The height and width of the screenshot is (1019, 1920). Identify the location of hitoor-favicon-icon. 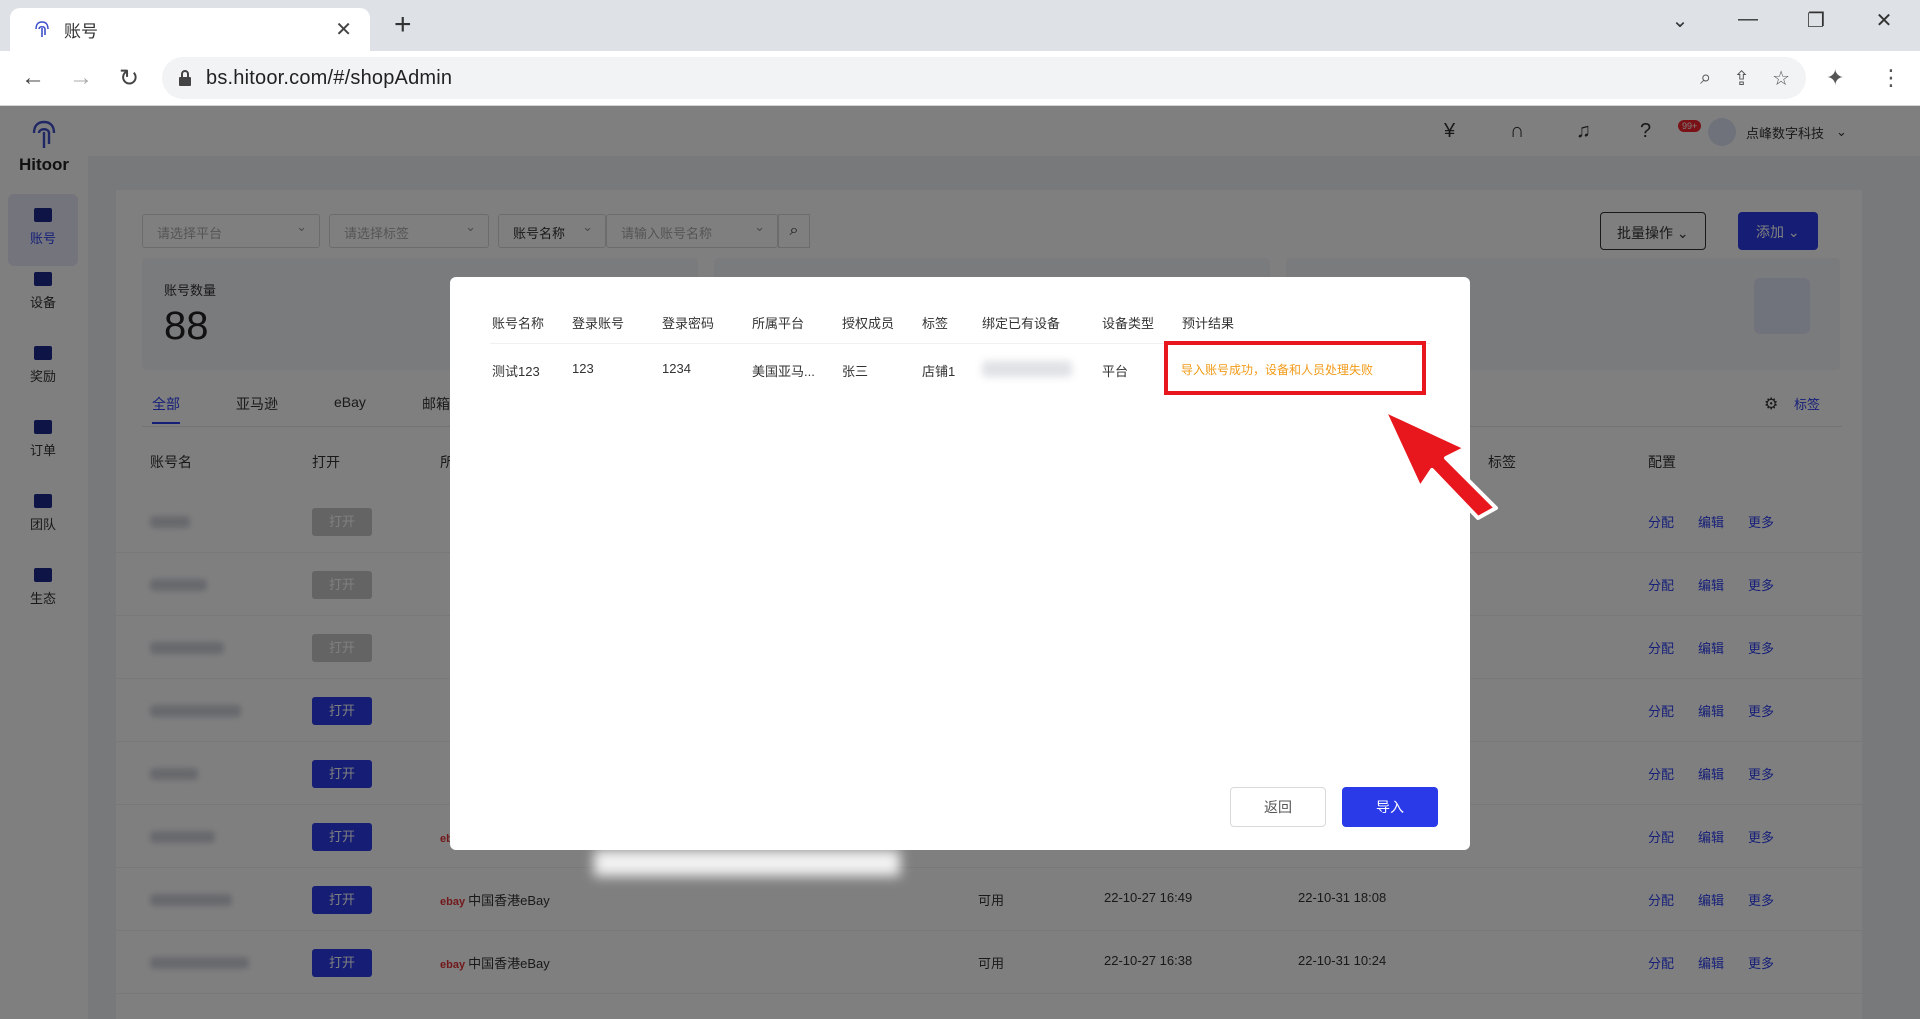
(42, 28).